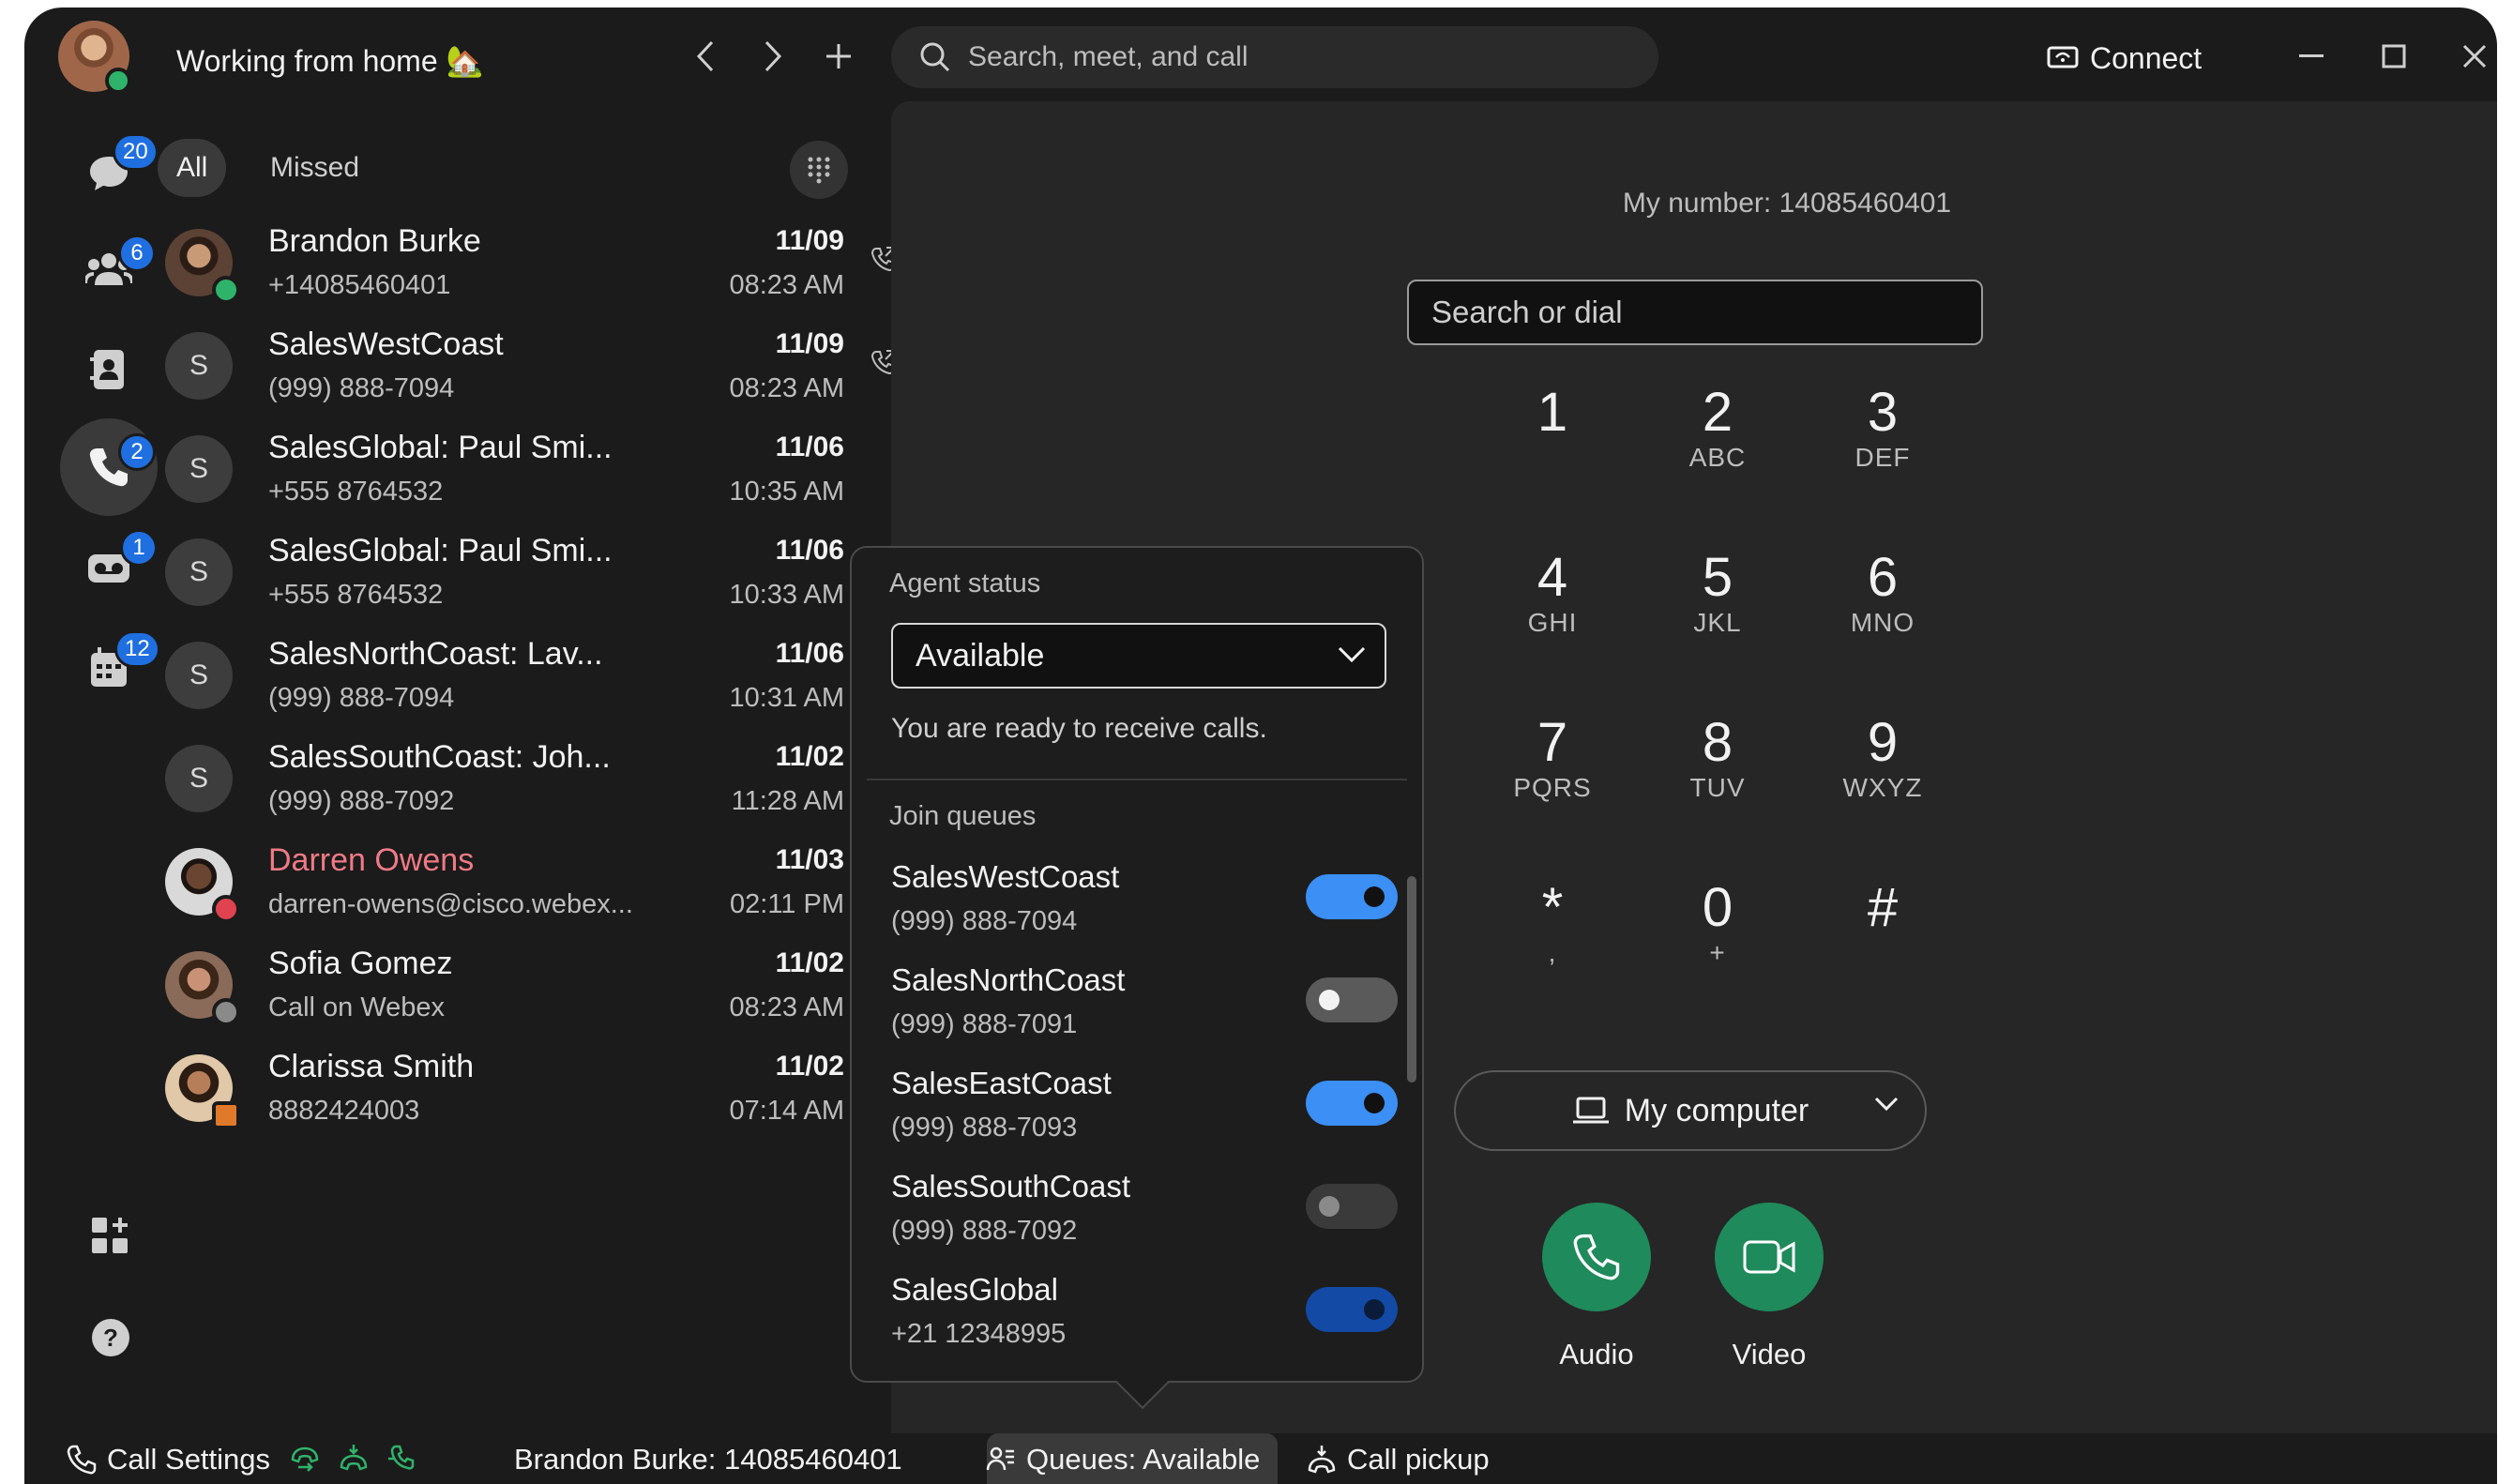 The image size is (2513, 1484). What do you see at coordinates (360, 964) in the screenshot?
I see `contact-name: Sofia Gomez` at bounding box center [360, 964].